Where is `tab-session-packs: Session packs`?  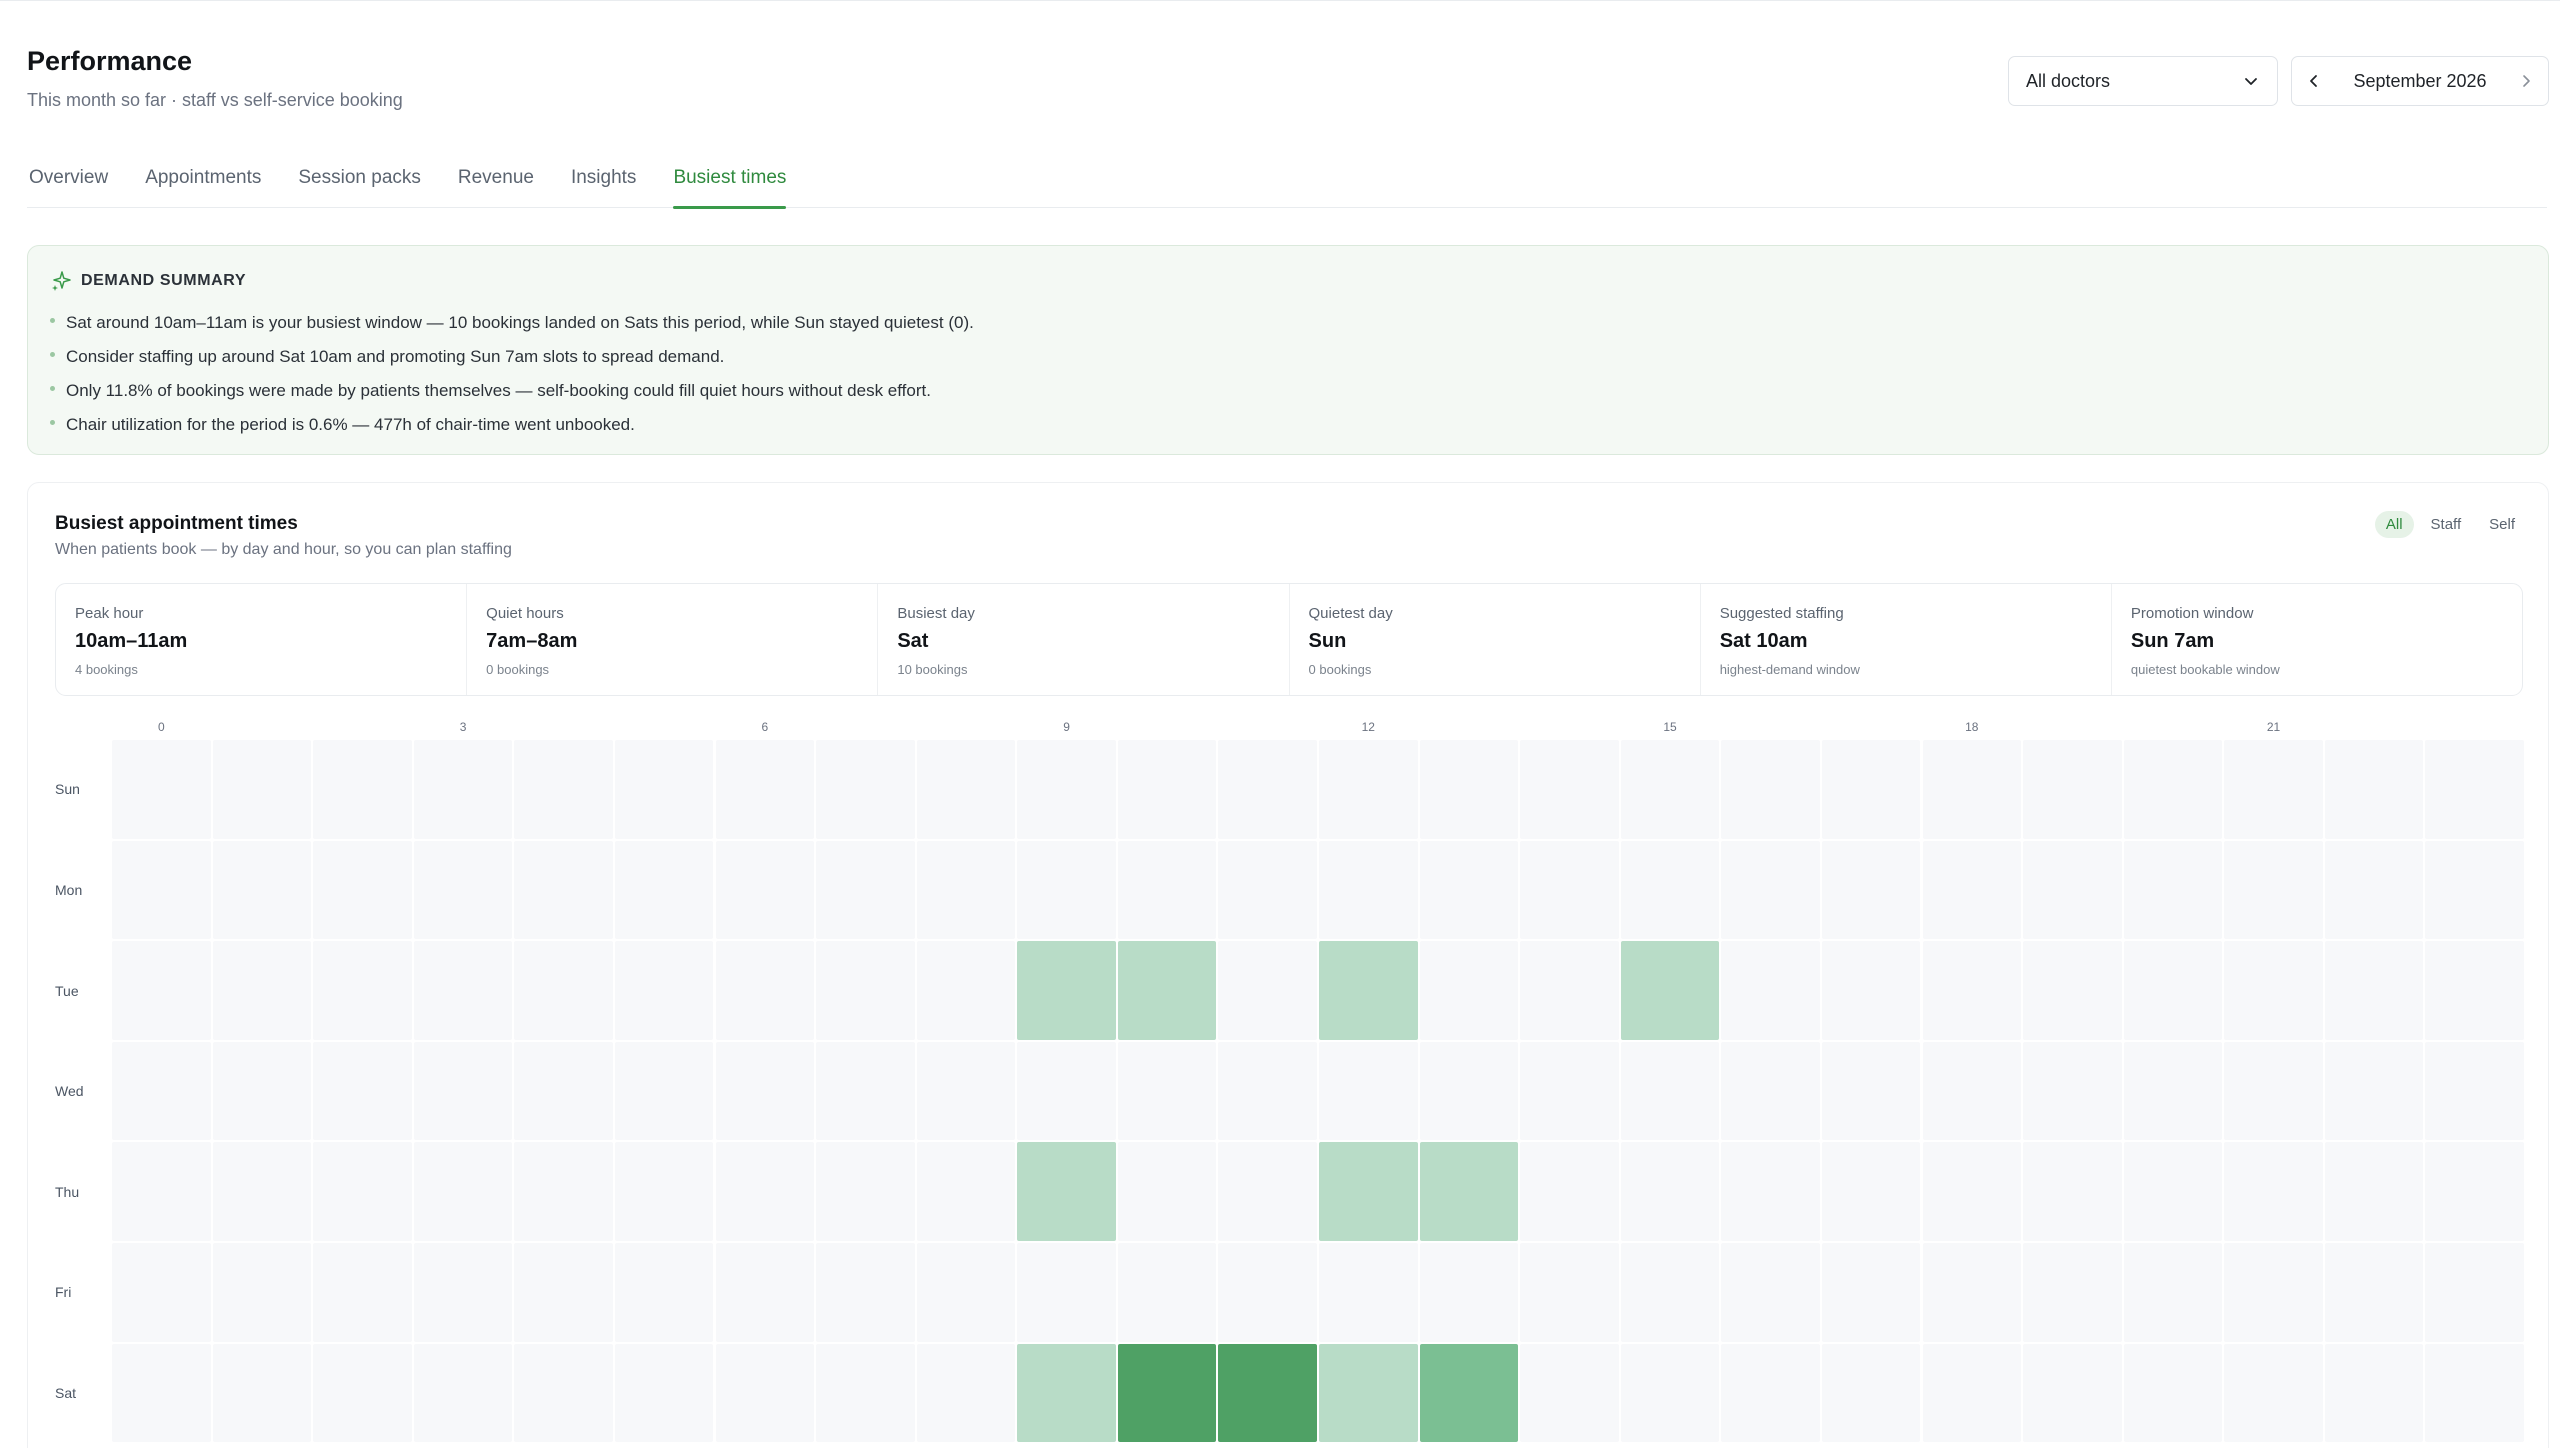
tab-session-packs: Session packs is located at coordinates (359, 179).